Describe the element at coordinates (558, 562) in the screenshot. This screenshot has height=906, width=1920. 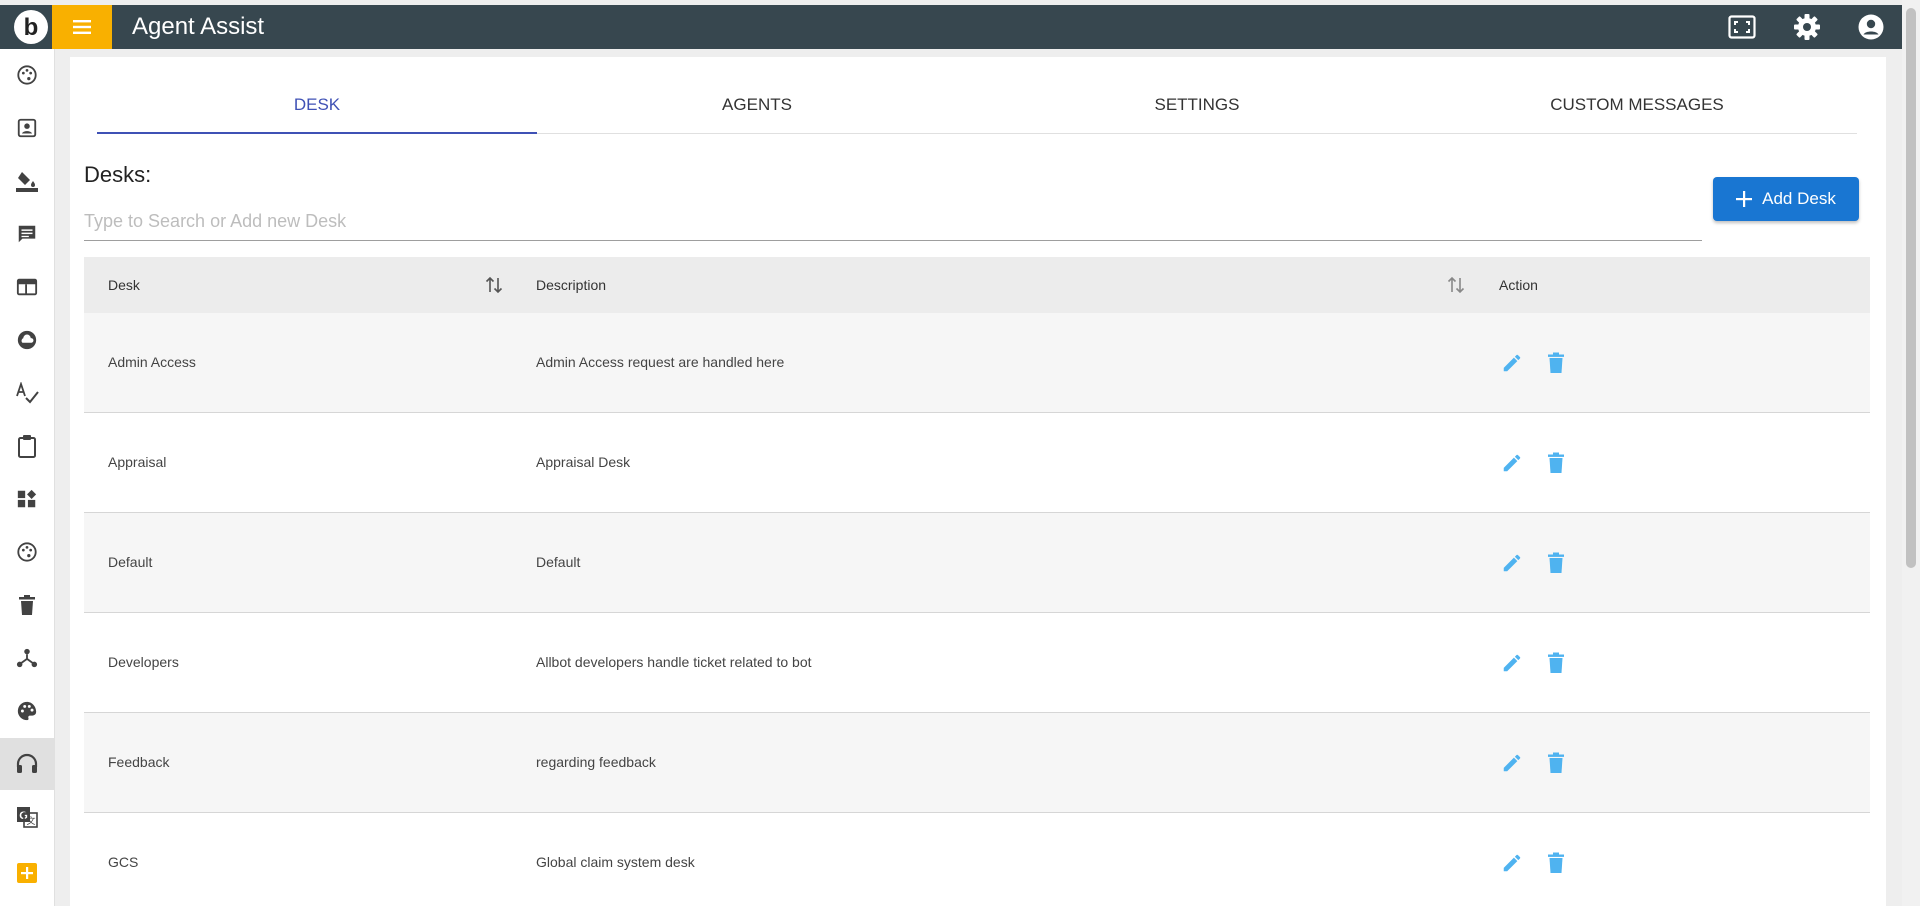
I see `desk-description: Default` at that location.